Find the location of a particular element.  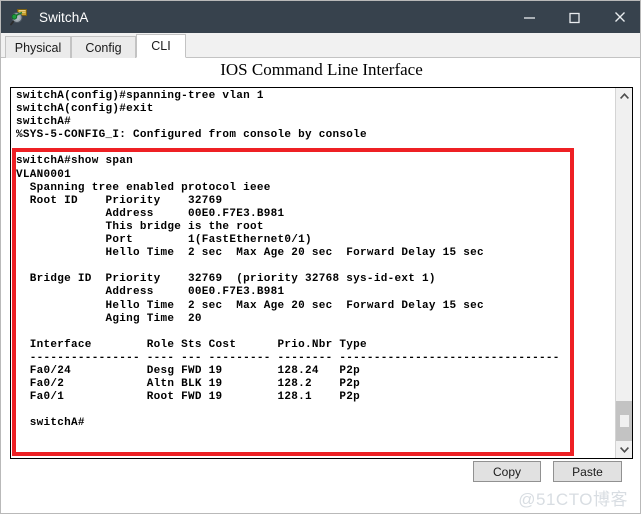

scroll-up-arrow-icon is located at coordinates (624, 96).